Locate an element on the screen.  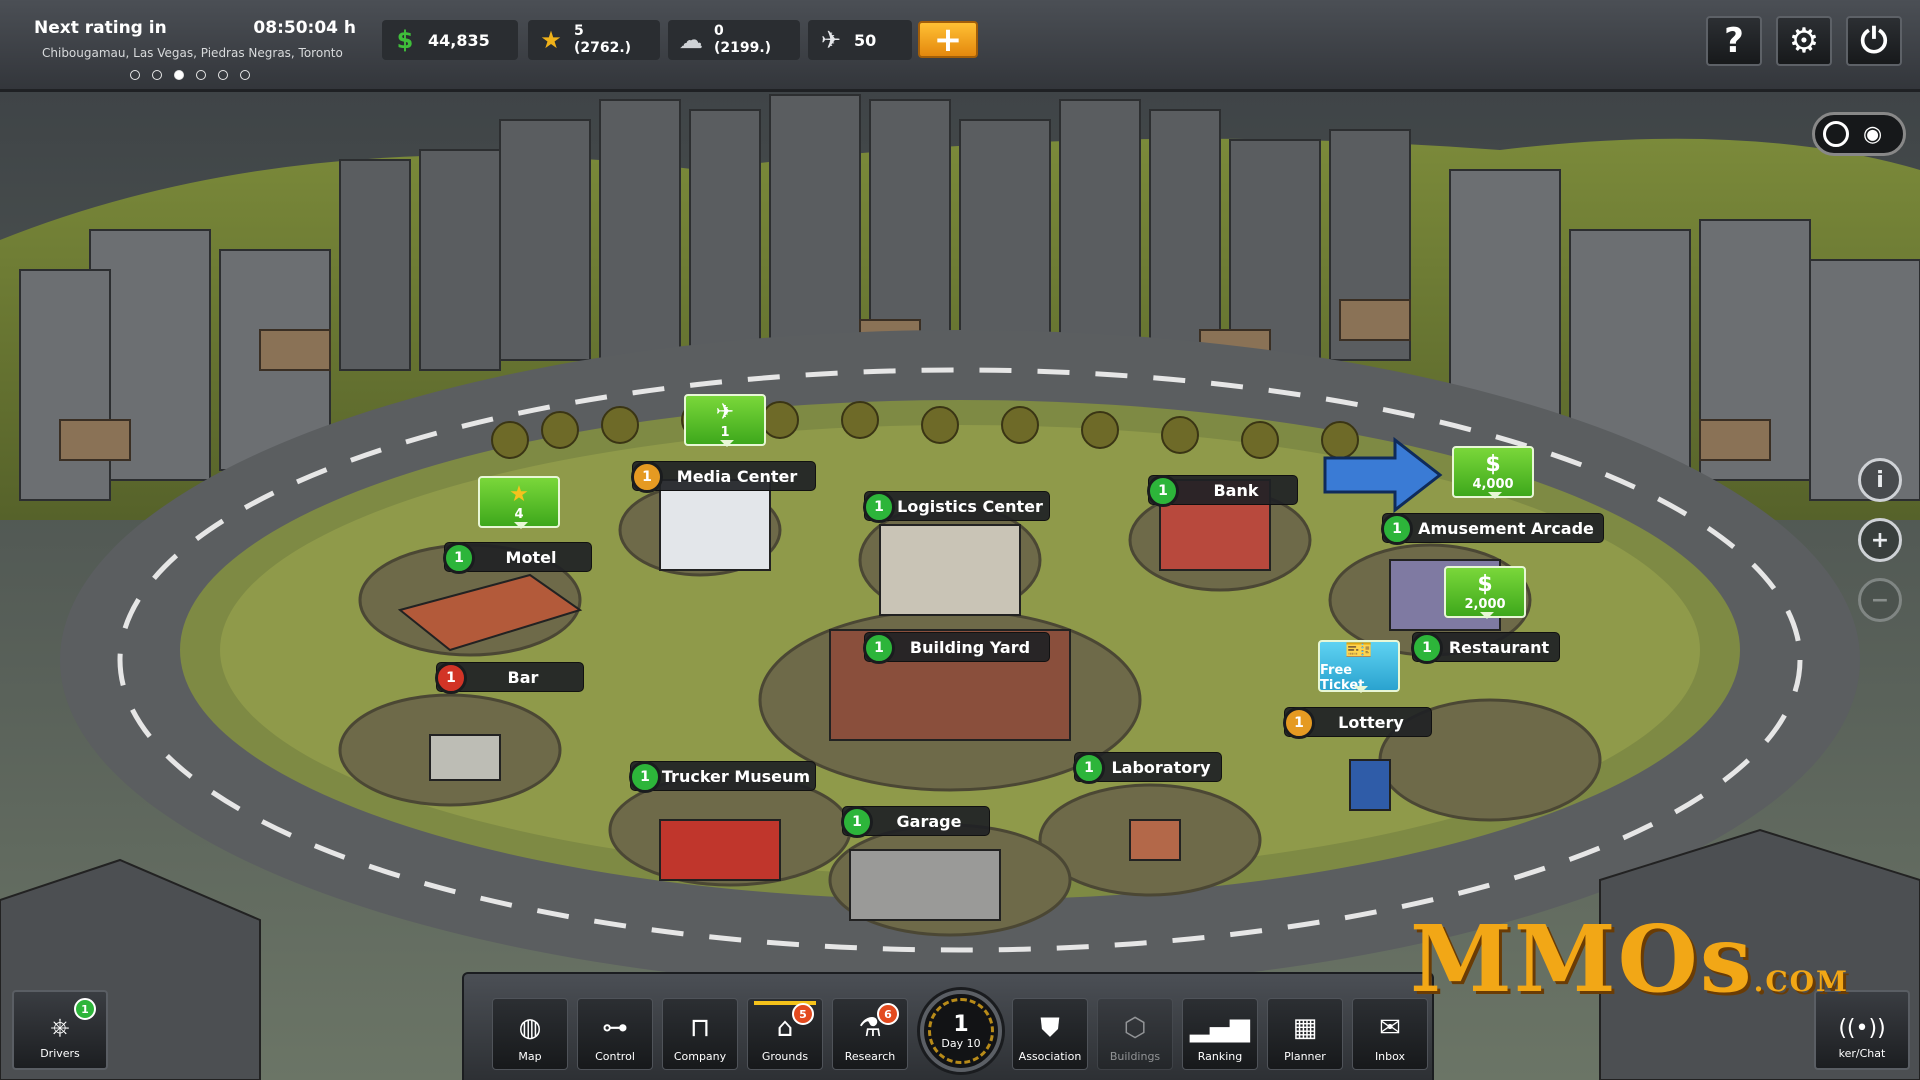
day-counter: 1 Day 10 is located at coordinates (961, 1031).